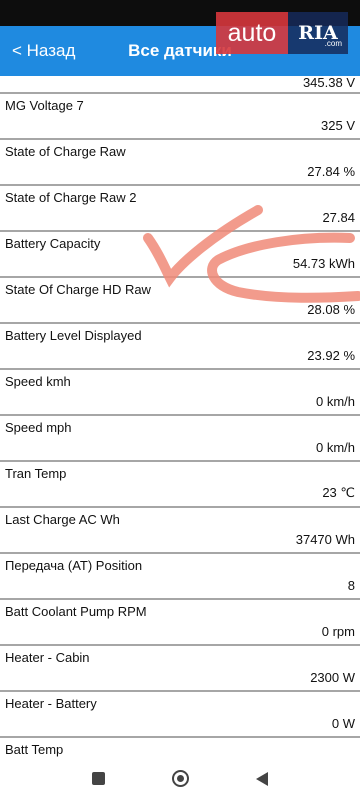 This screenshot has height=800, width=360. Describe the element at coordinates (338, 631) in the screenshot. I see `sensor-value: 0 rpm` at that location.